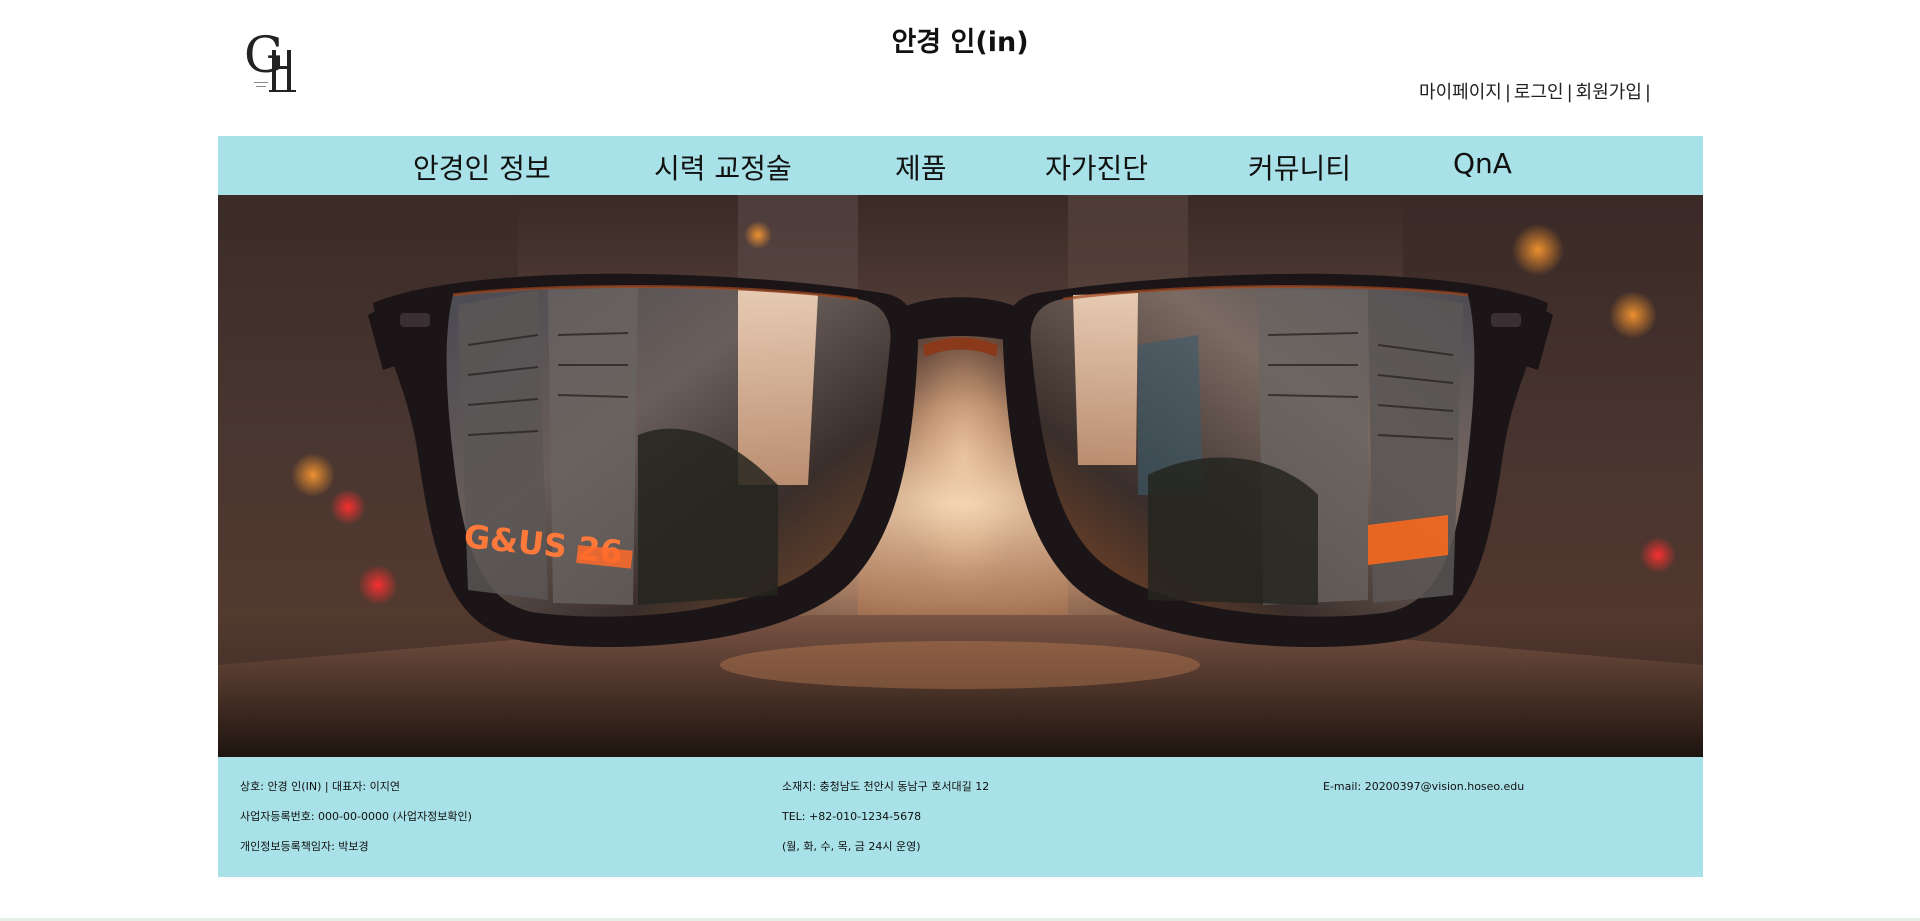 This screenshot has height=921, width=1920. I want to click on footer-hours: (월, 화, 수, 목, 금 24시 운영), so click(851, 846).